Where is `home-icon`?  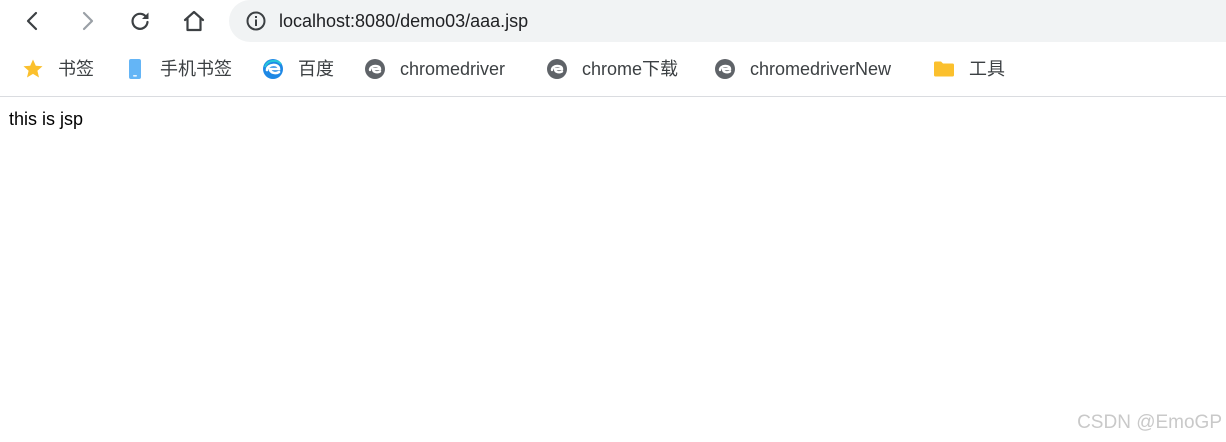
home-icon is located at coordinates (194, 21).